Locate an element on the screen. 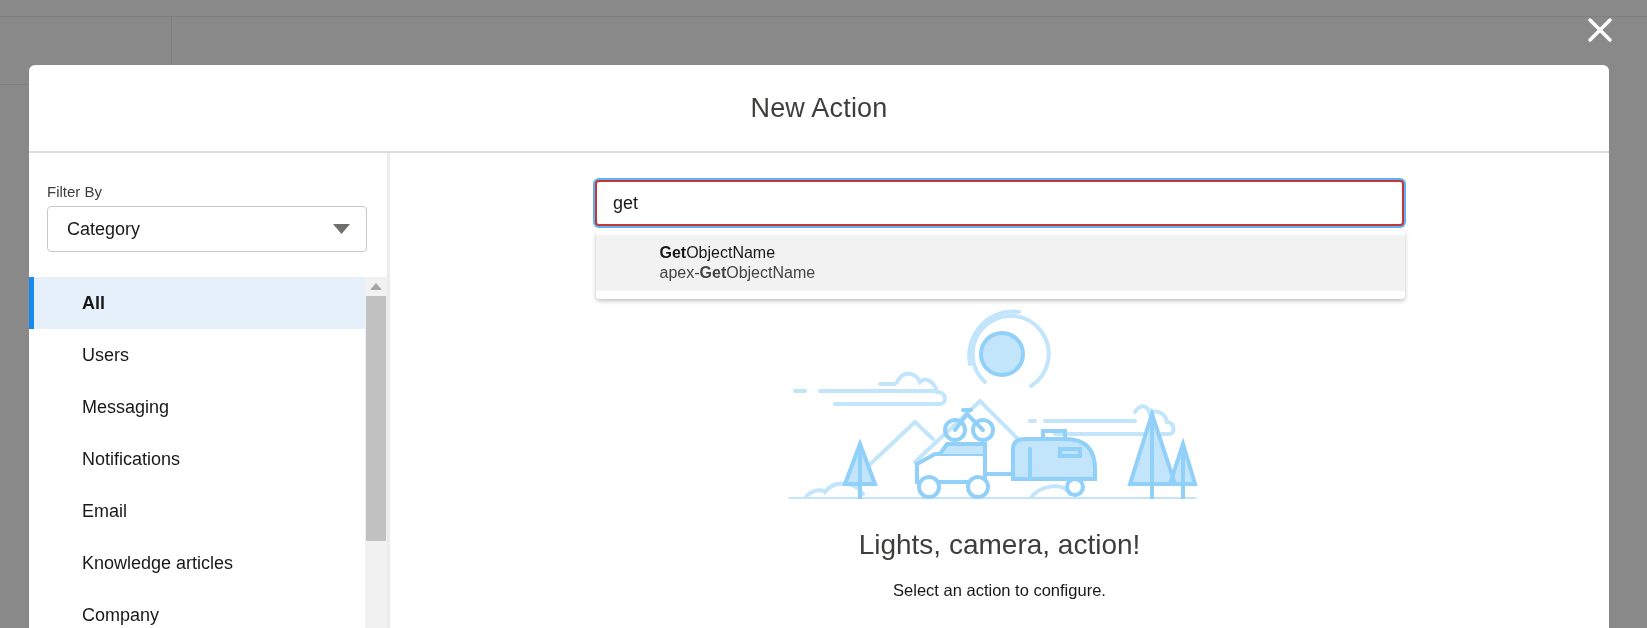 This screenshot has height=628, width=1647. category-item: Notifications is located at coordinates (197, 459).